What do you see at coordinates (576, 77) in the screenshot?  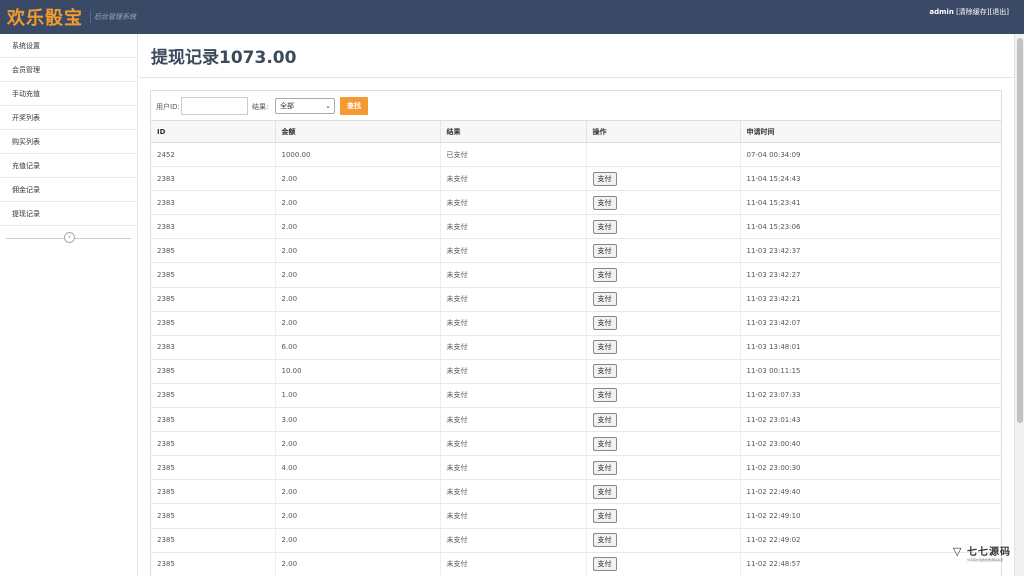 I see `title-divider` at bounding box center [576, 77].